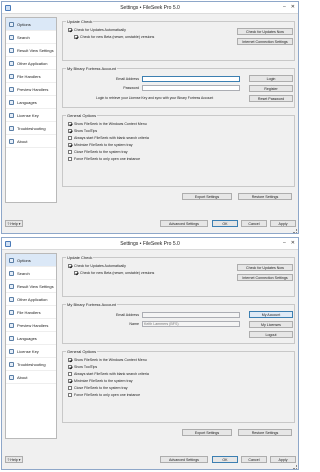  What do you see at coordinates (91, 68) in the screenshot?
I see `account-title: My Binary Fortress Account` at bounding box center [91, 68].